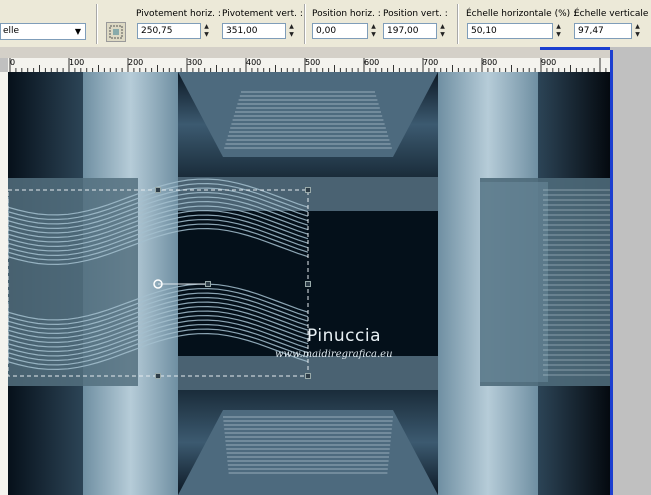 This screenshot has height=495, width=651. I want to click on pivot-y-input: 351,00, so click(254, 31).